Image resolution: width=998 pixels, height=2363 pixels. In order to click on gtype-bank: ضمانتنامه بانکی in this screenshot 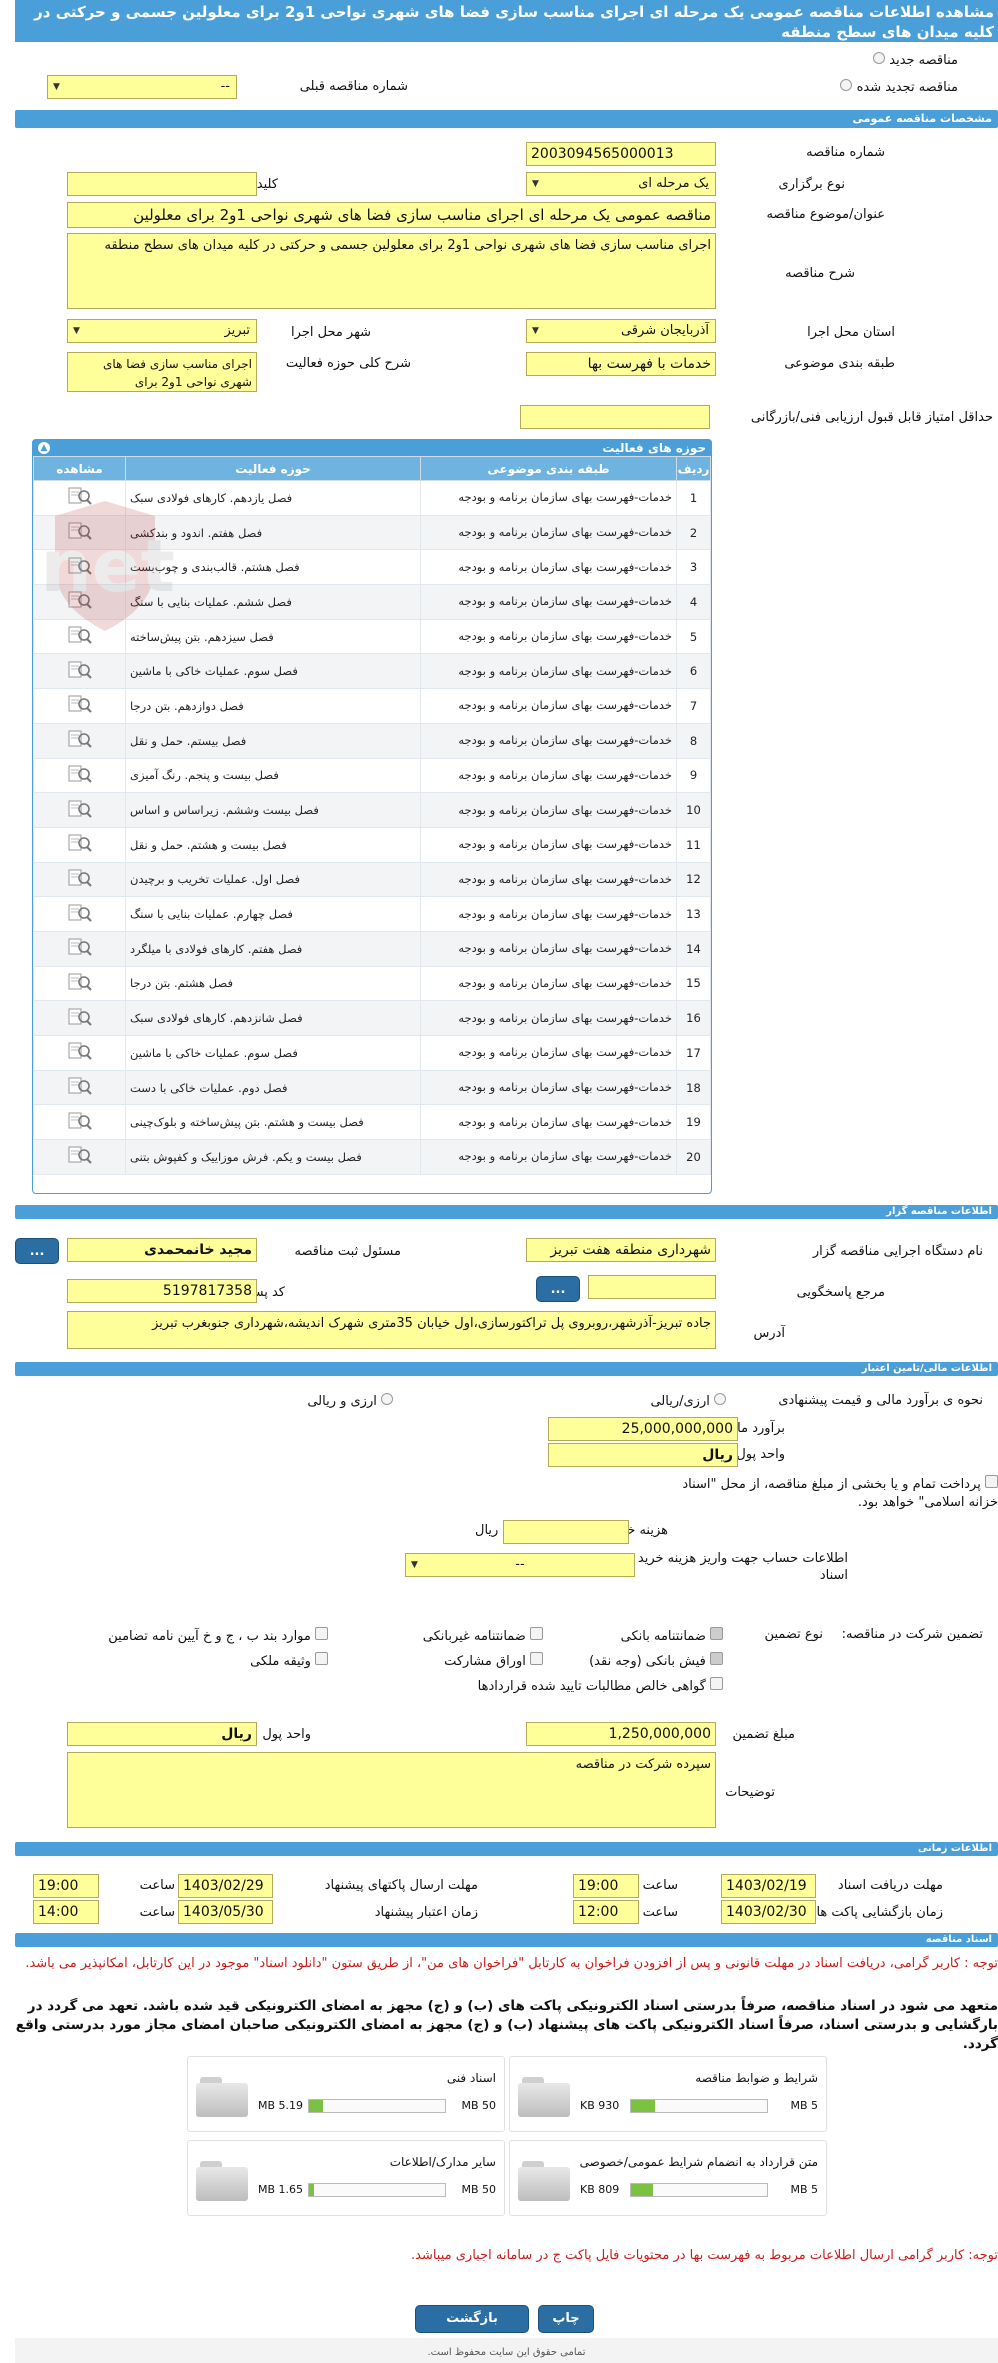, I will do `click(672, 1635)`.